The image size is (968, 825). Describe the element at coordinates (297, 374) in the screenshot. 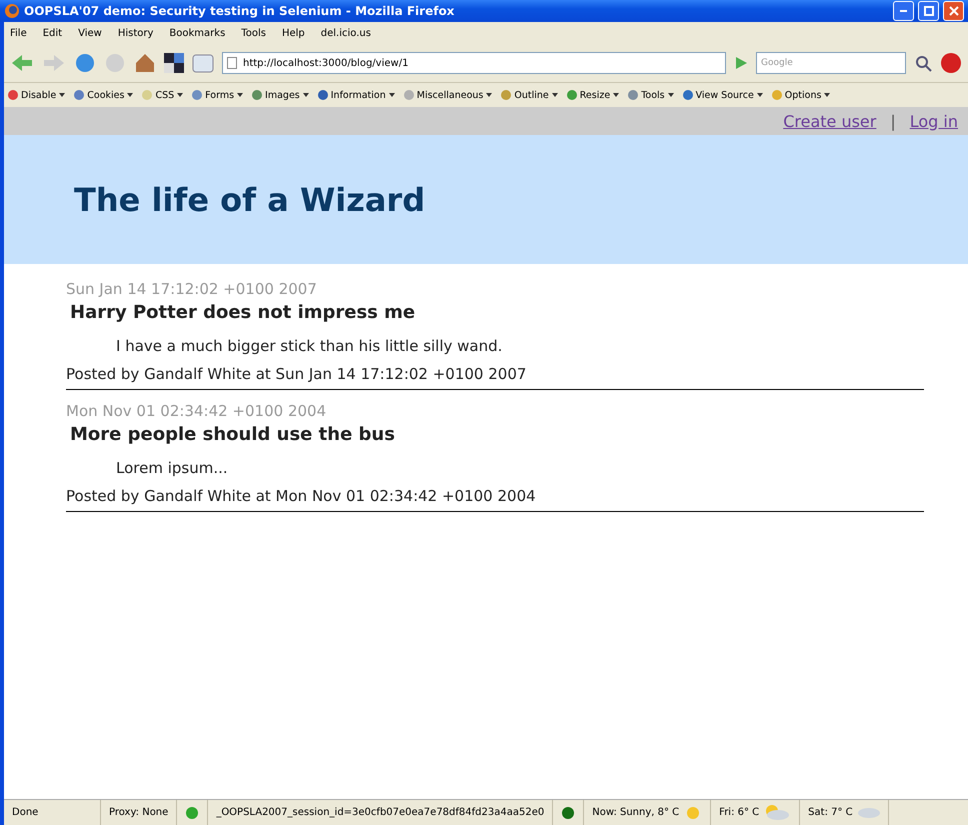

I see `post-byline: Posted by Gandalf White at Sun Jan 14 17:12:02 +0100 2007` at that location.